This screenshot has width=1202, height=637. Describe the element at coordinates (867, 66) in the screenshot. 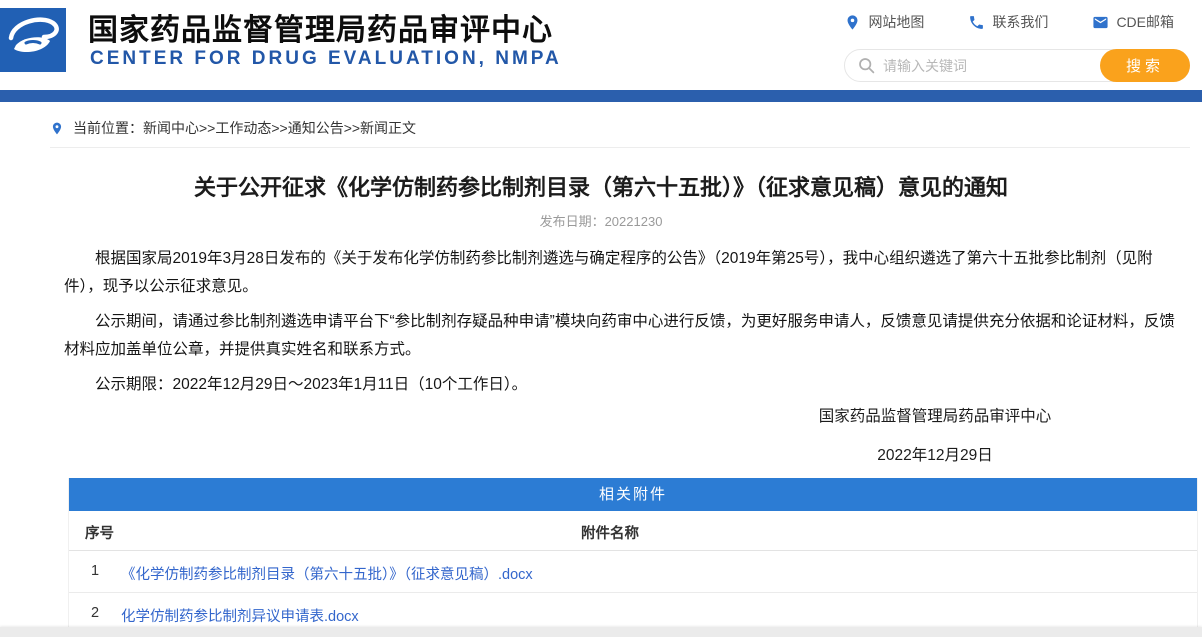

I see `search-icon` at that location.